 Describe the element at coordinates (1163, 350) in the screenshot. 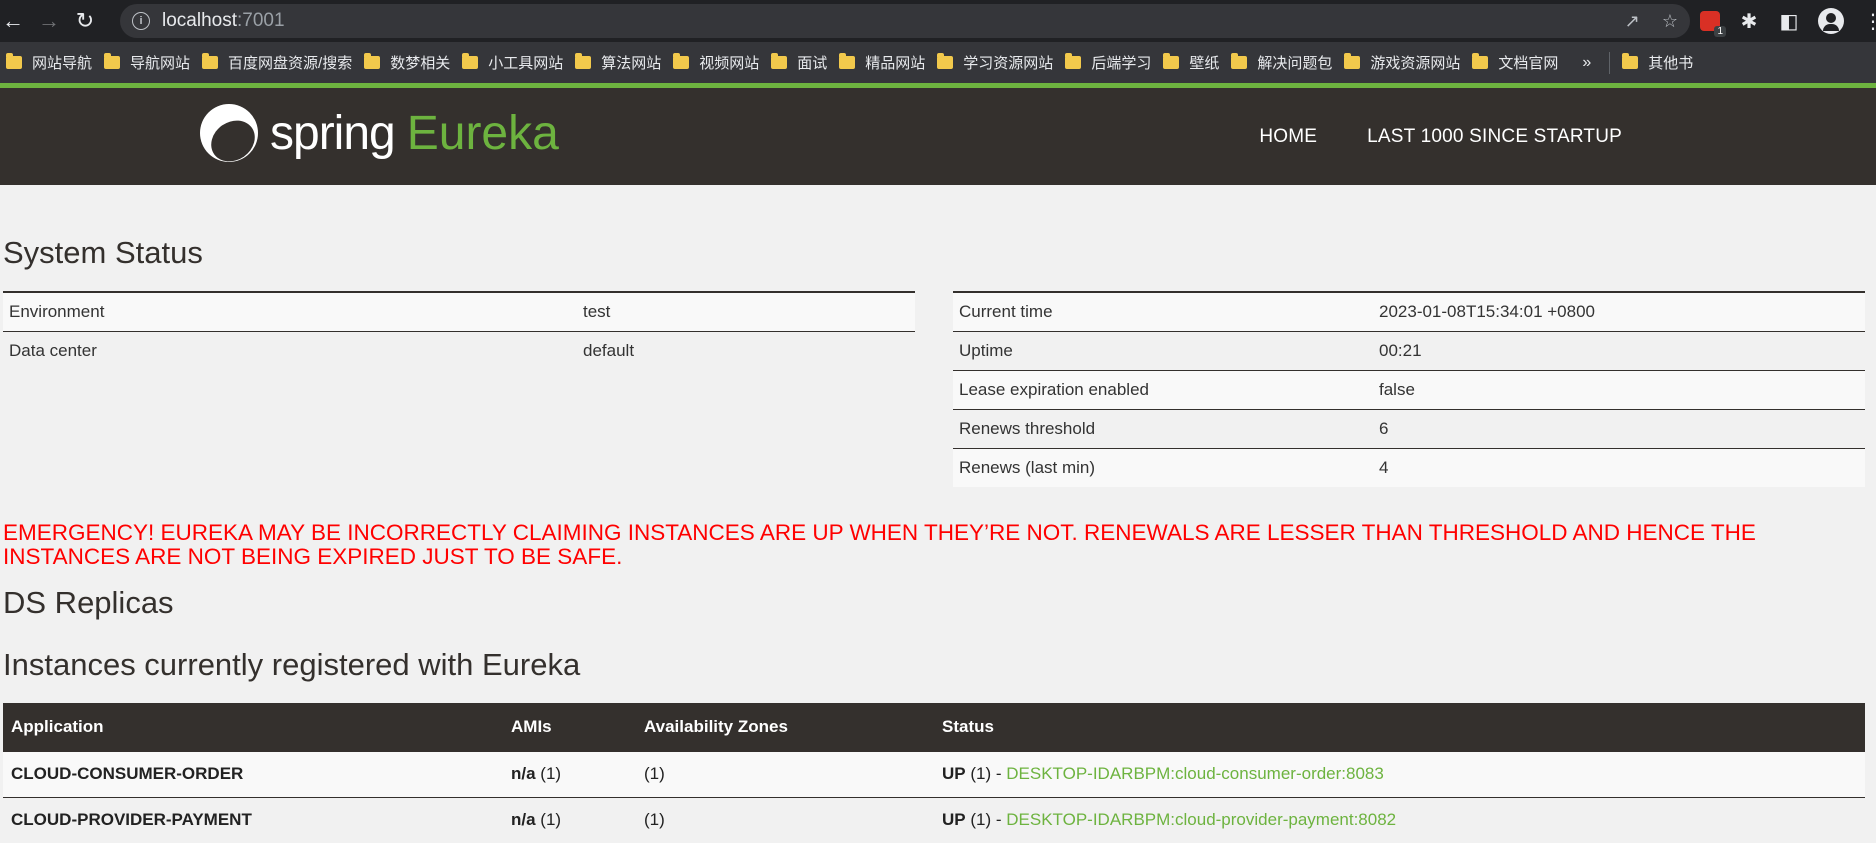

I see `status-key: Uptime` at that location.